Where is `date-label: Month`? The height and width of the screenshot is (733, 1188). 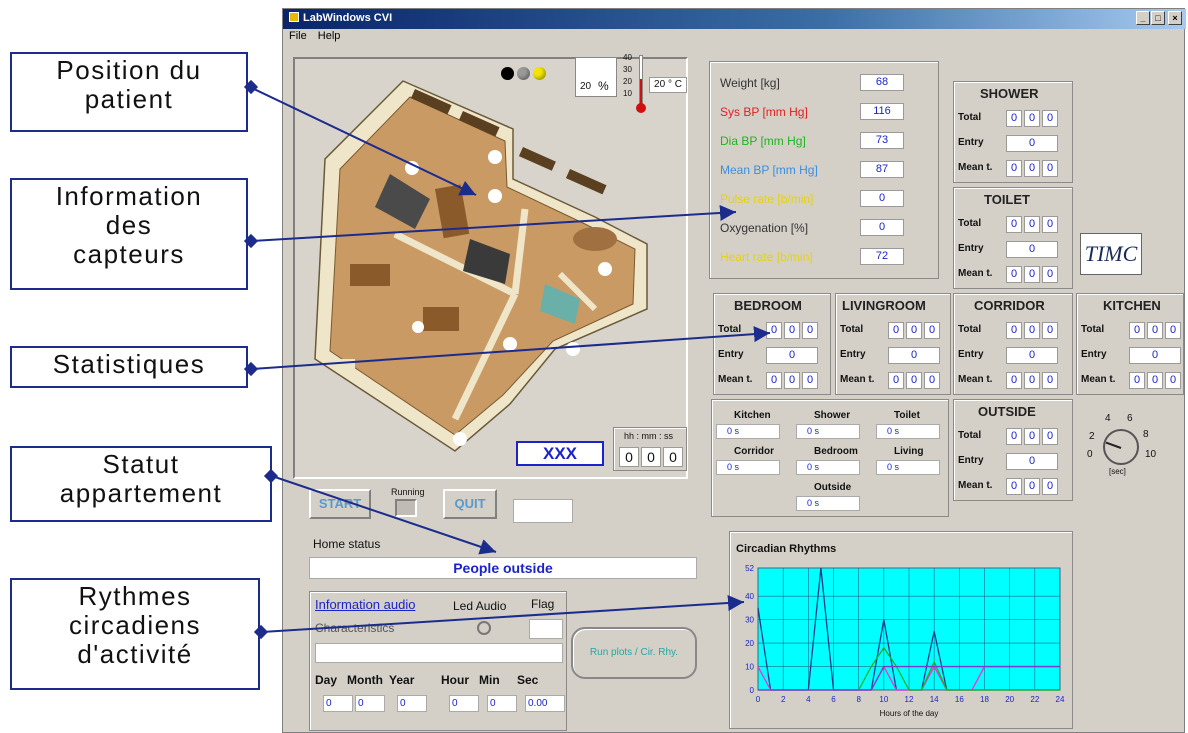
date-label: Month is located at coordinates (365, 680).